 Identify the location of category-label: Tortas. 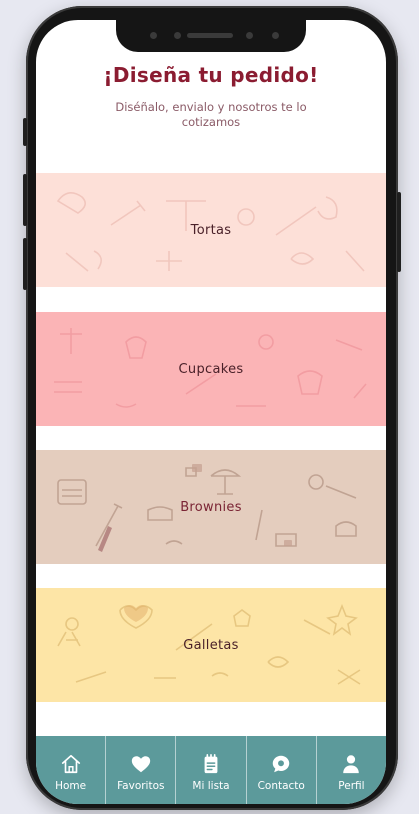
(211, 230).